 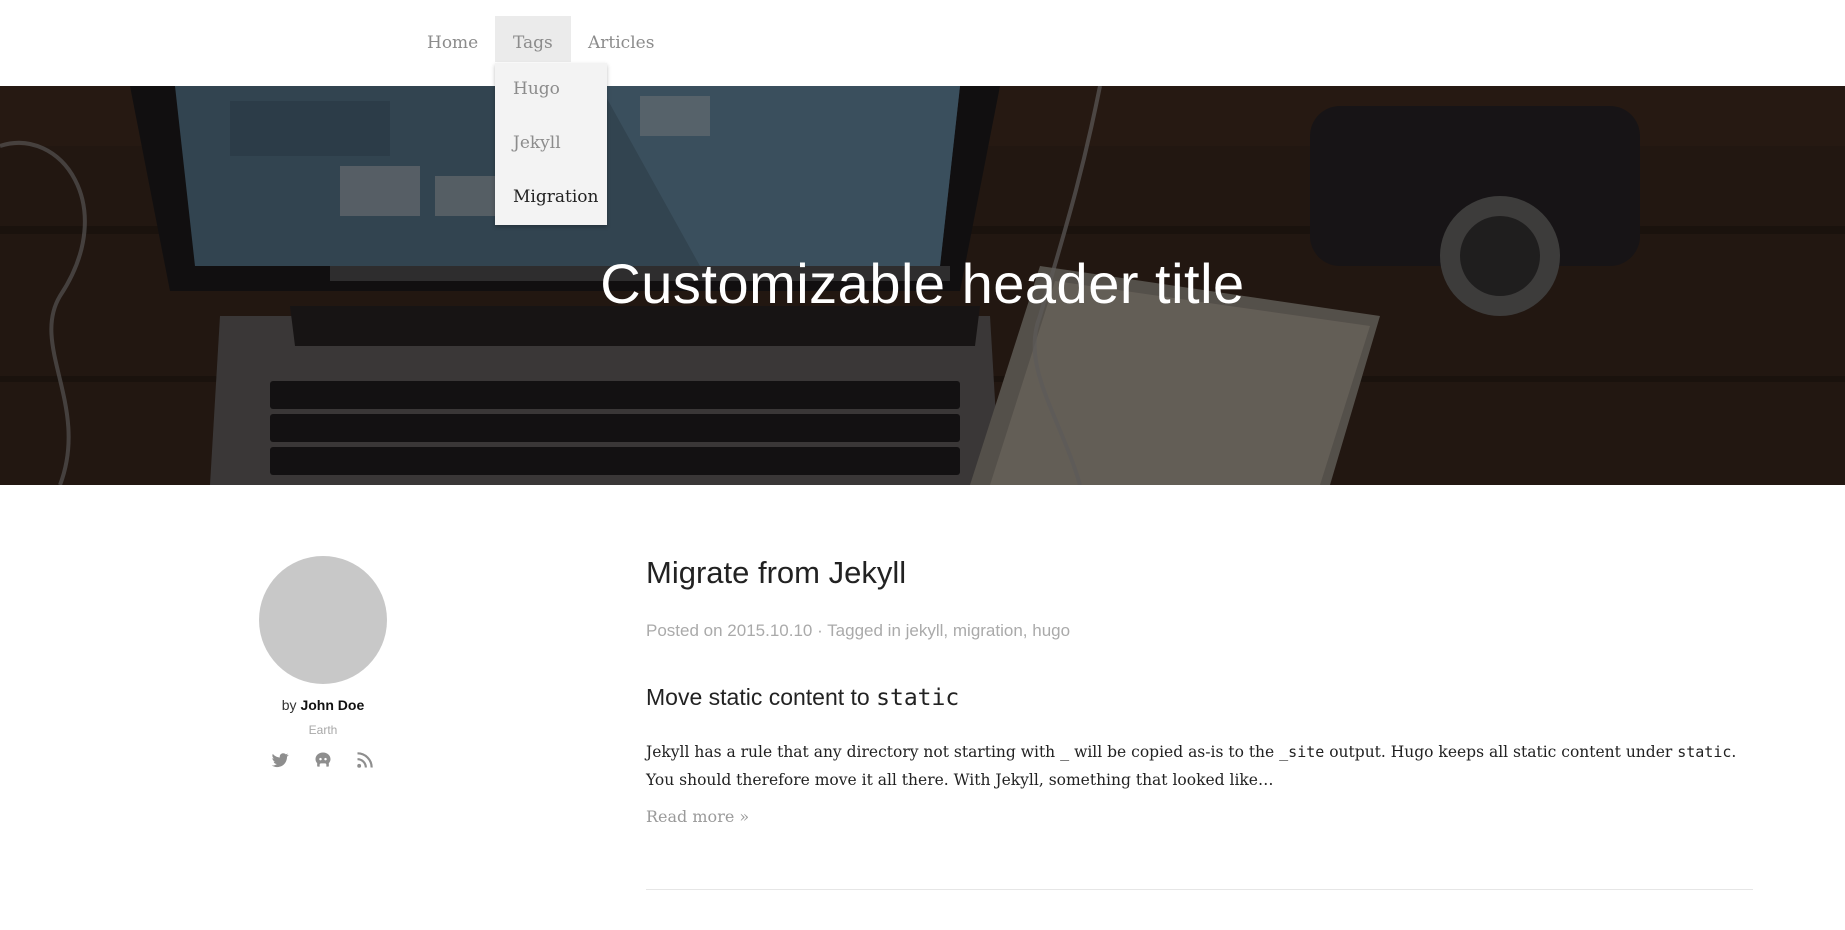 I want to click on post-divider, so click(x=1199, y=889).